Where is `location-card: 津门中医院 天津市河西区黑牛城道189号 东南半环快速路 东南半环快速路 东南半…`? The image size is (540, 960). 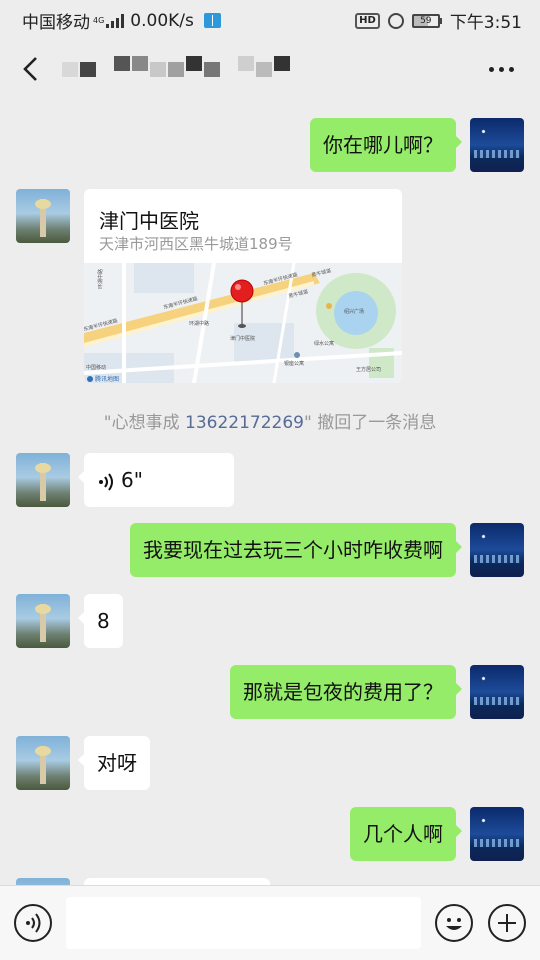
location-card: 津门中医院 天津市河西区黑牛城道189号 东南半环快速路 东南半环快速路 东南半… is located at coordinates (243, 286).